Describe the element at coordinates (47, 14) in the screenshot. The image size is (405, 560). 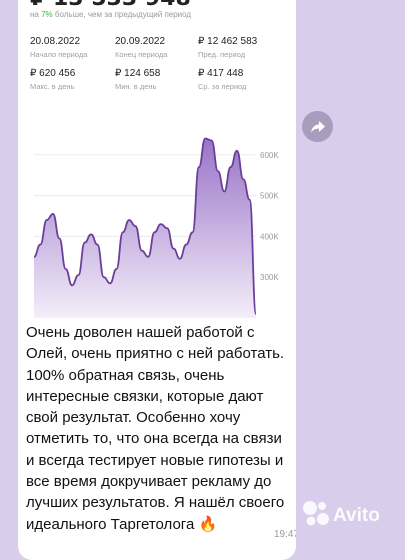
I see `change-percent: 7%` at that location.